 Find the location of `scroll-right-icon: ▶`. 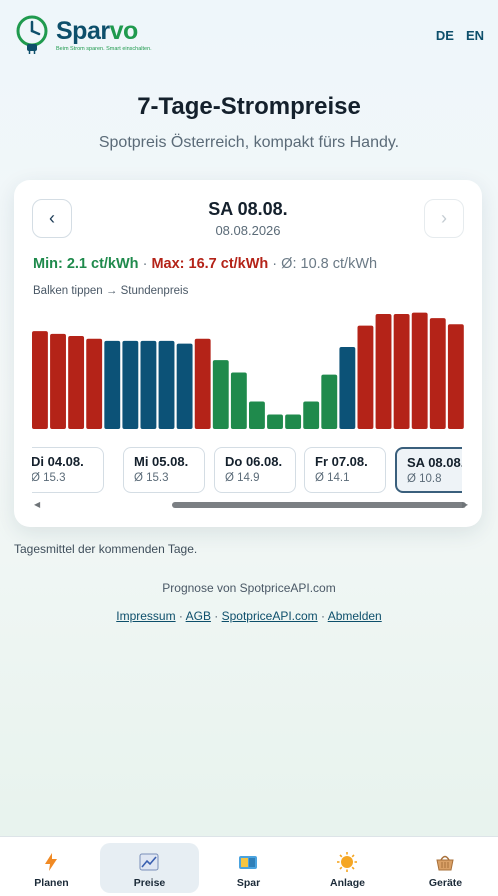

scroll-right-icon: ▶ is located at coordinates (465, 504).